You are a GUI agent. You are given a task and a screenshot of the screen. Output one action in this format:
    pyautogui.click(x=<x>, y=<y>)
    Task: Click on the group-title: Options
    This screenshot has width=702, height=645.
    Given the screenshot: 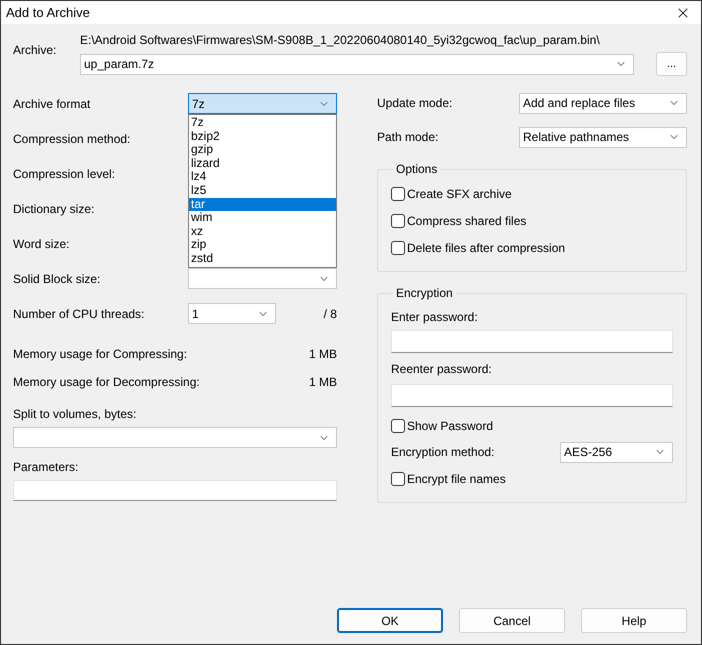 What is the action you would take?
    pyautogui.click(x=416, y=169)
    